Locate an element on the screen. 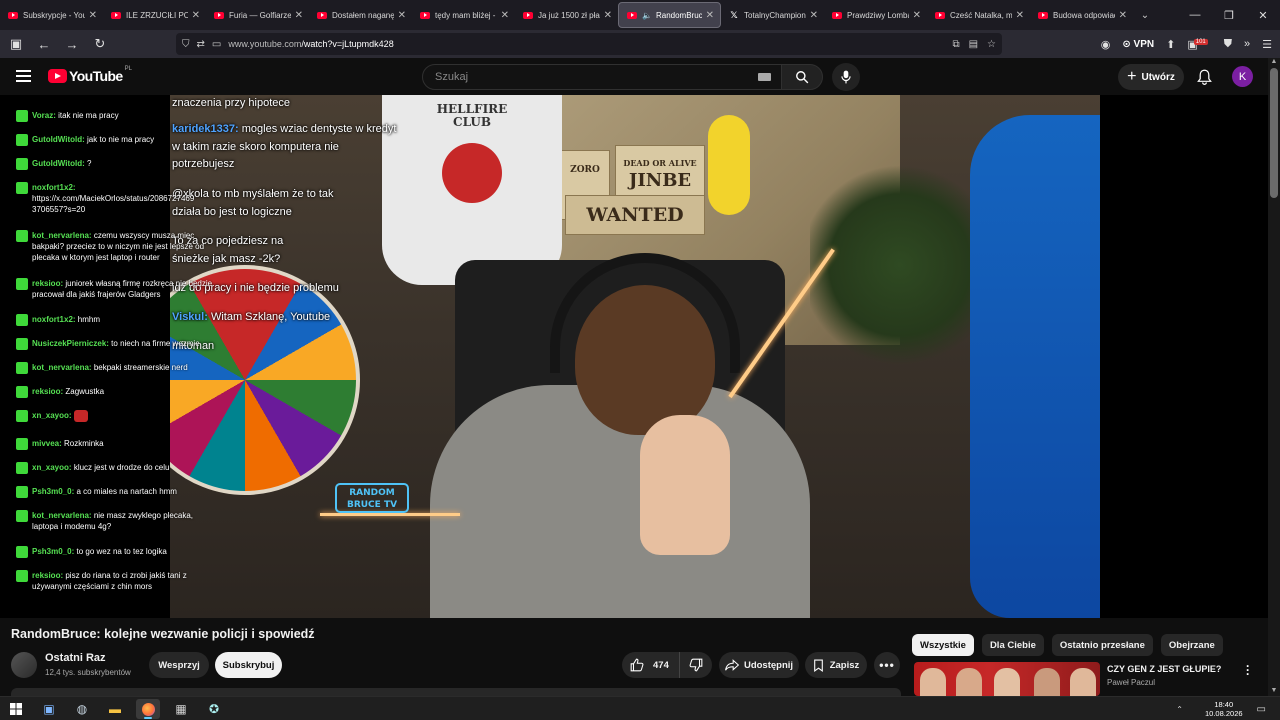 The width and height of the screenshot is (1280, 720). tray-expand-icon: ⌃ is located at coordinates (1179, 709).